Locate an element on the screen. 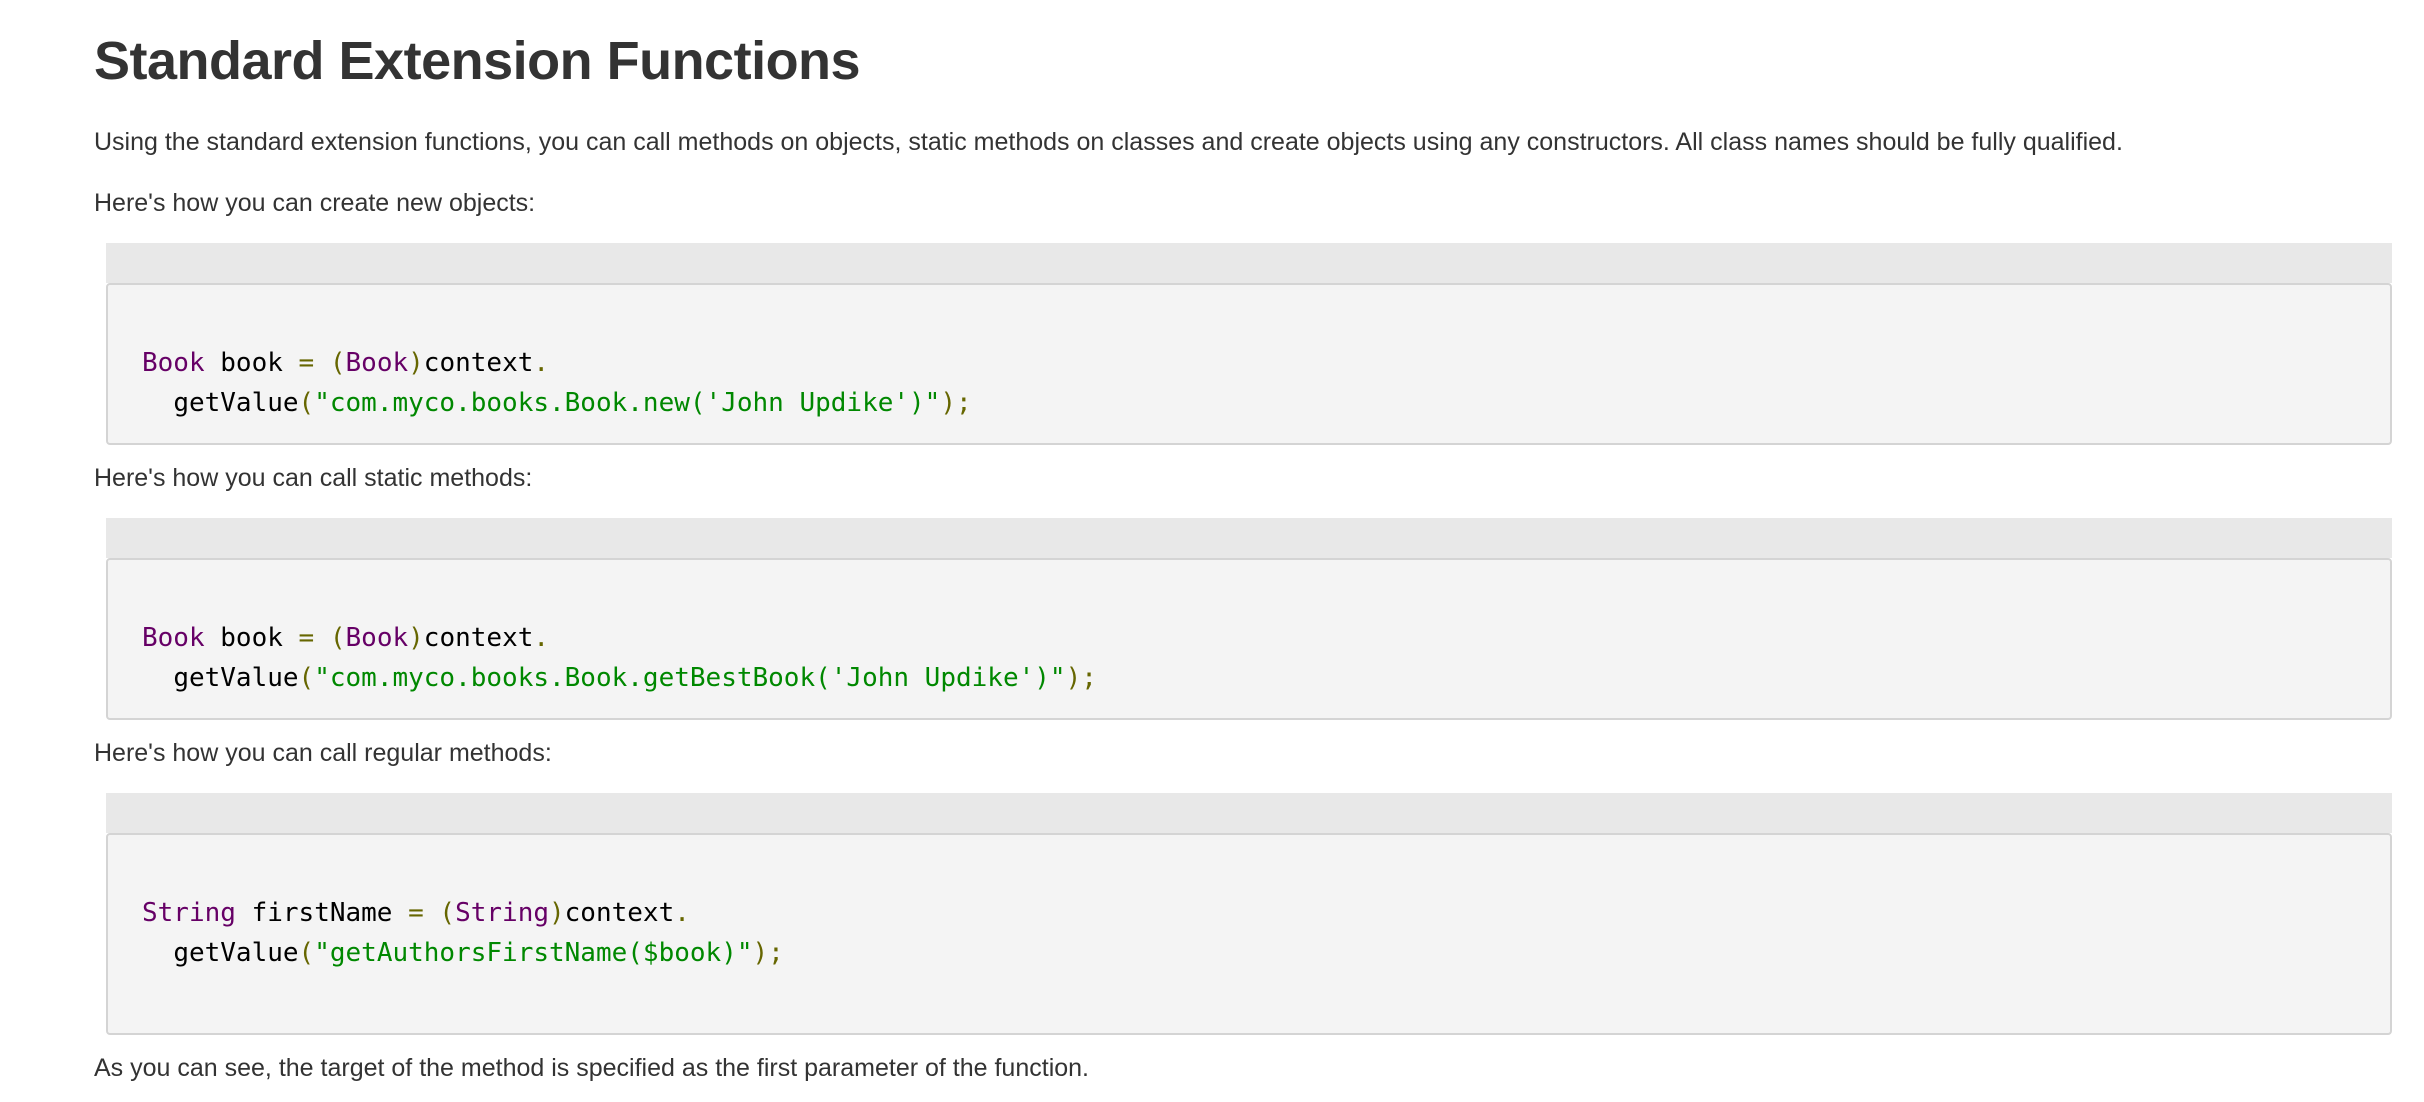 The height and width of the screenshot is (1102, 2424). page-title: Standard Extension Functions is located at coordinates (477, 61).